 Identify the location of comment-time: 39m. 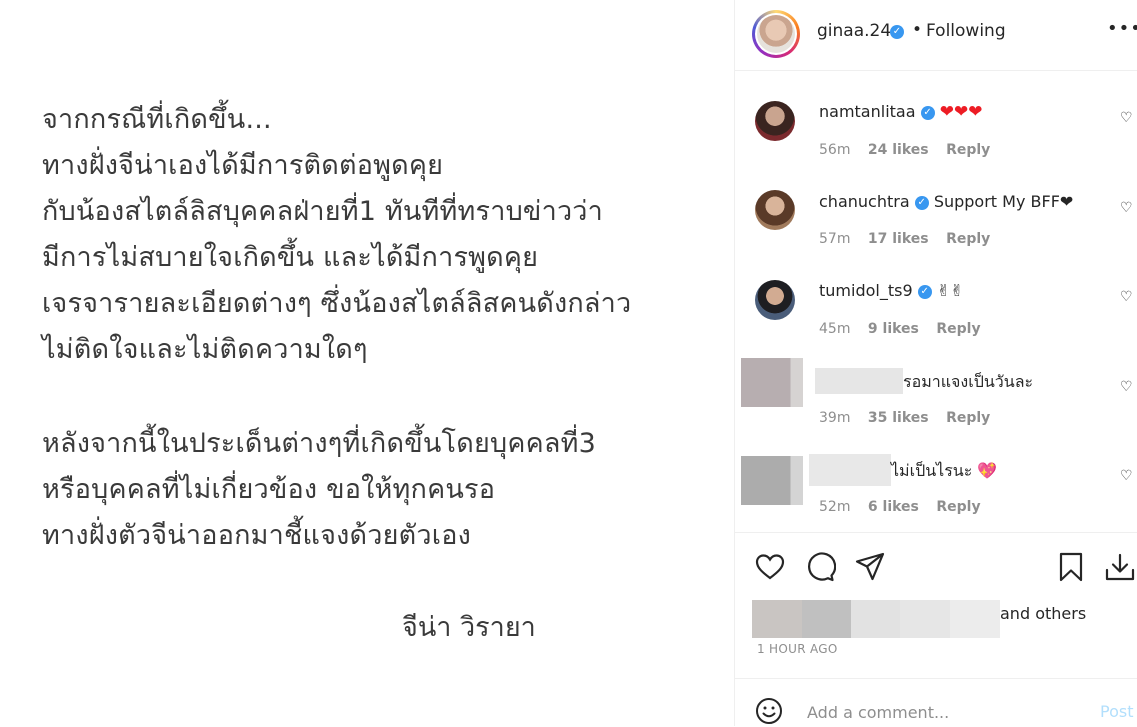
(835, 418).